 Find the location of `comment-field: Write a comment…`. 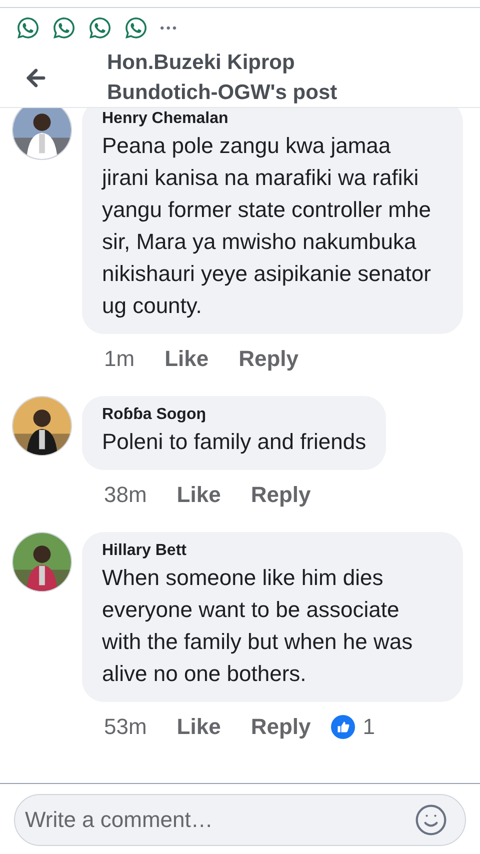

comment-field: Write a comment… is located at coordinates (240, 820).